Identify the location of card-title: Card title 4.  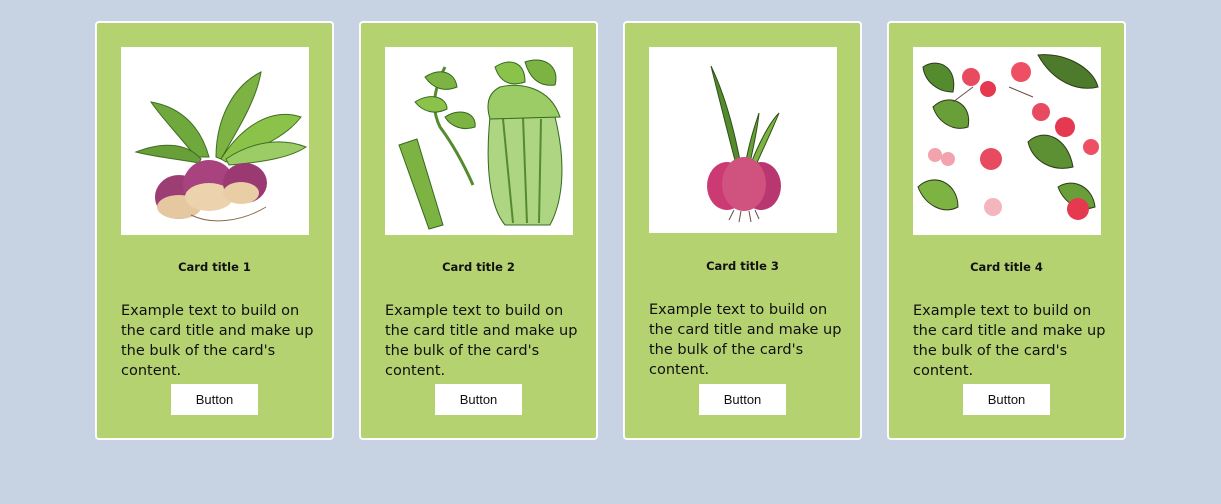
(1006, 267).